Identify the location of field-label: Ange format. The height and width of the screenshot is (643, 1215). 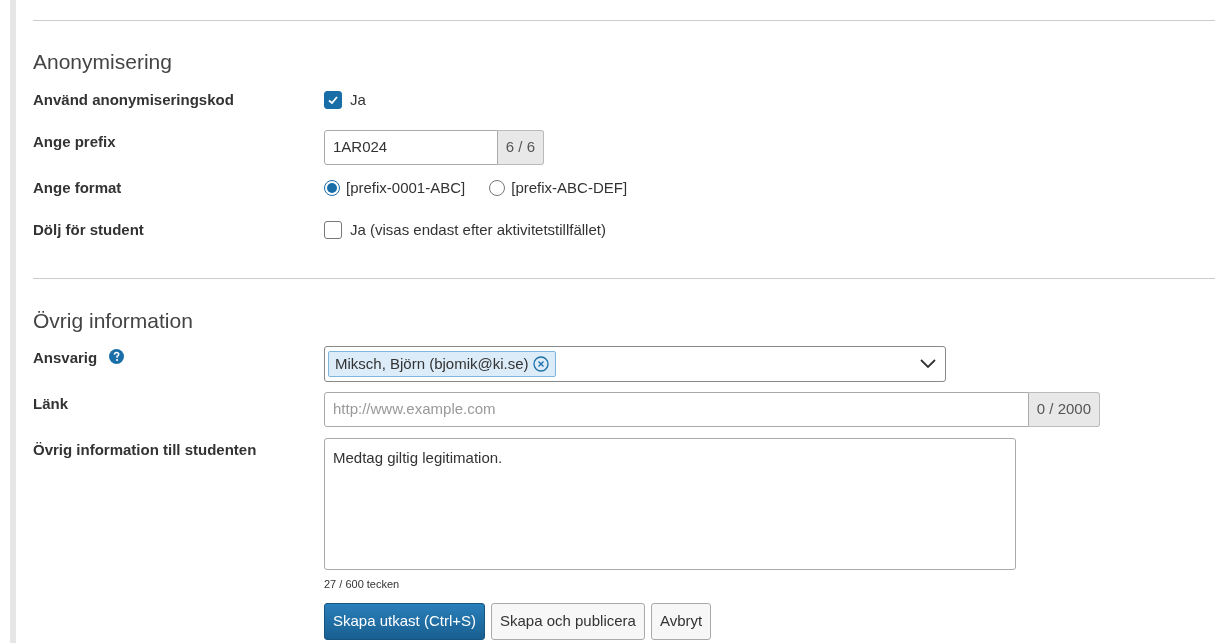
(77, 187).